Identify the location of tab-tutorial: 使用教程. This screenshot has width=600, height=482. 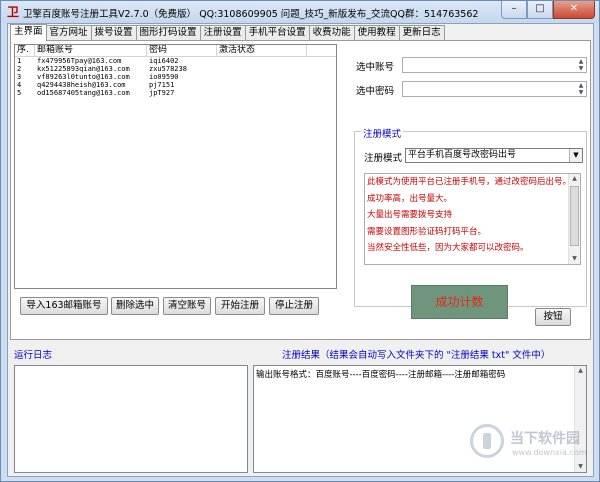
(376, 33).